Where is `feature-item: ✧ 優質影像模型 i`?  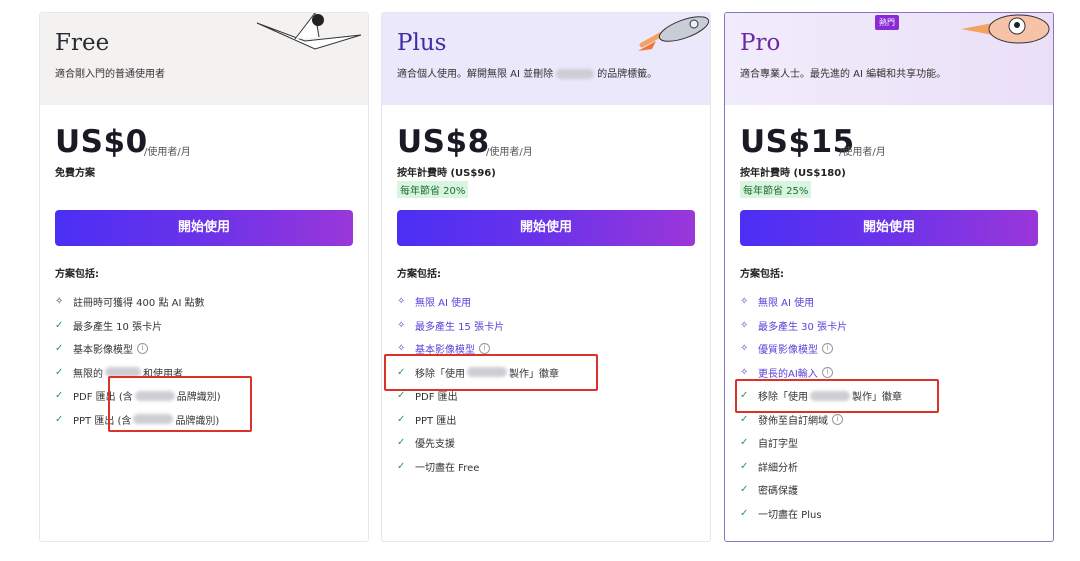
feature-item: ✧ 優質影像模型 i is located at coordinates (821, 349).